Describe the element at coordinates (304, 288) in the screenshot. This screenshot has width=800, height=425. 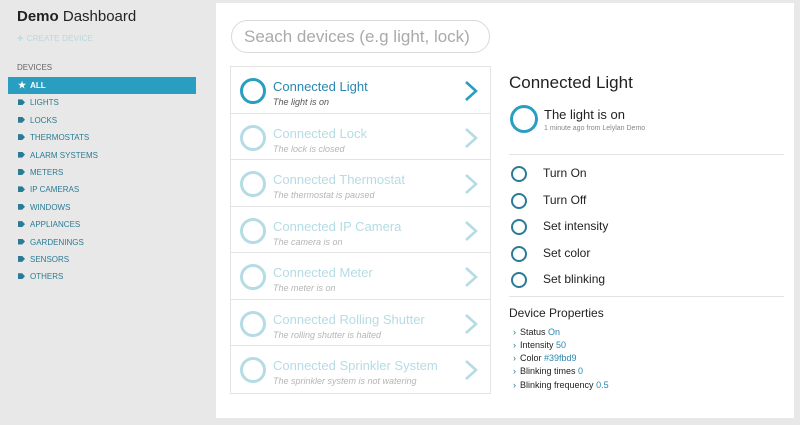
I see `device-status: The meter is on` at that location.